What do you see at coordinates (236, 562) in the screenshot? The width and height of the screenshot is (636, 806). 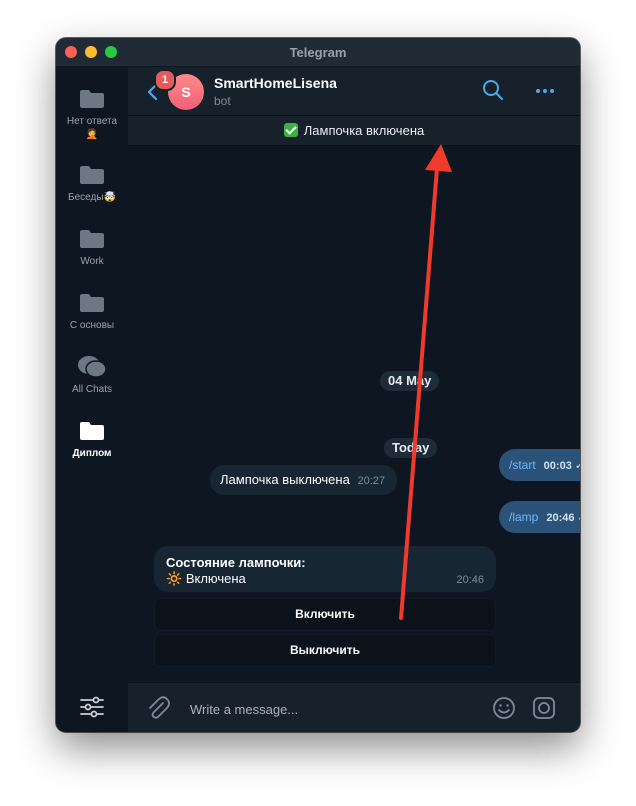 I see `status-title: Состояние лампочки:` at bounding box center [236, 562].